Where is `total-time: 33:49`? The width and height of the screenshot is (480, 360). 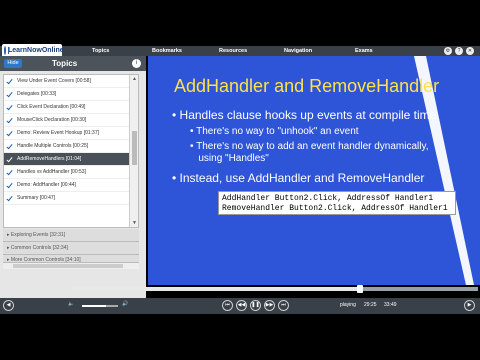
total-time: 33:49 is located at coordinates (390, 305).